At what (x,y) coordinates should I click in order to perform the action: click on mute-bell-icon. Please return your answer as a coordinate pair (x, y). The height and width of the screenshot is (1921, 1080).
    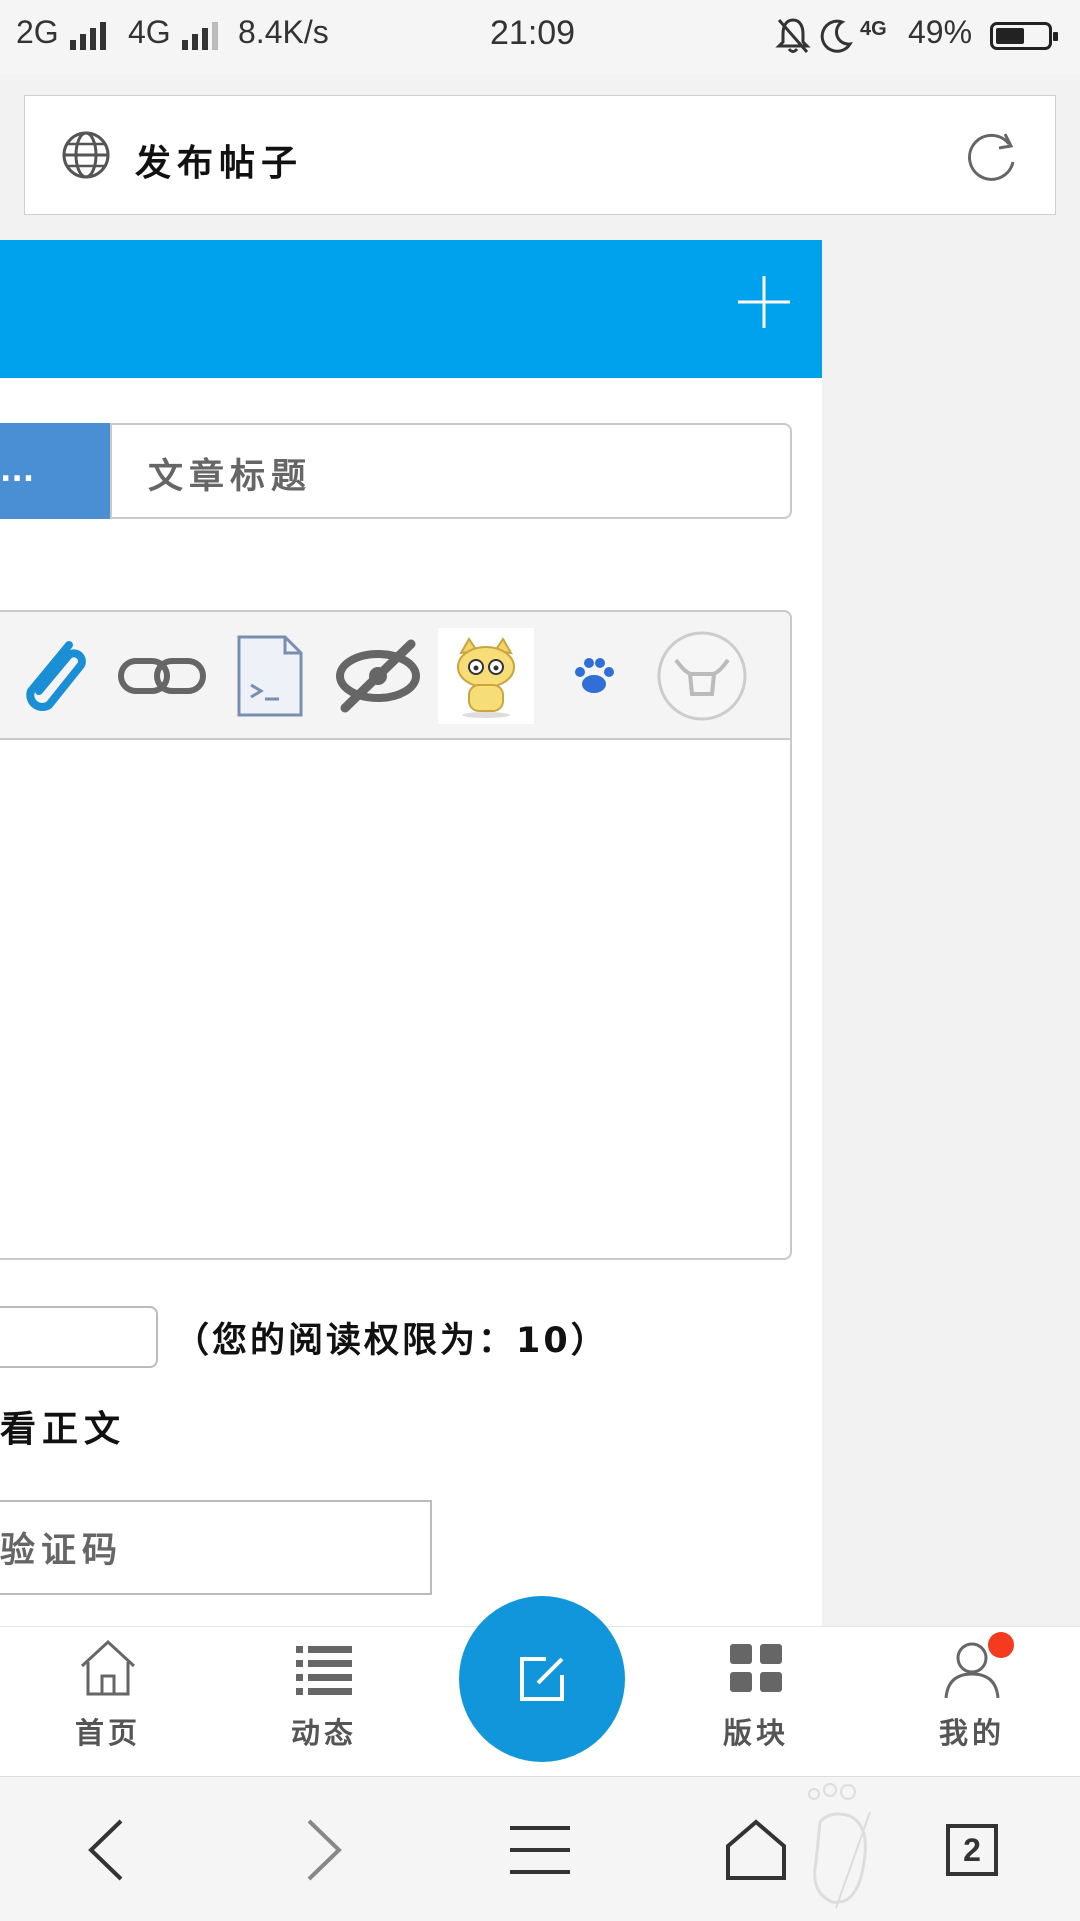
    Looking at the image, I should click on (793, 35).